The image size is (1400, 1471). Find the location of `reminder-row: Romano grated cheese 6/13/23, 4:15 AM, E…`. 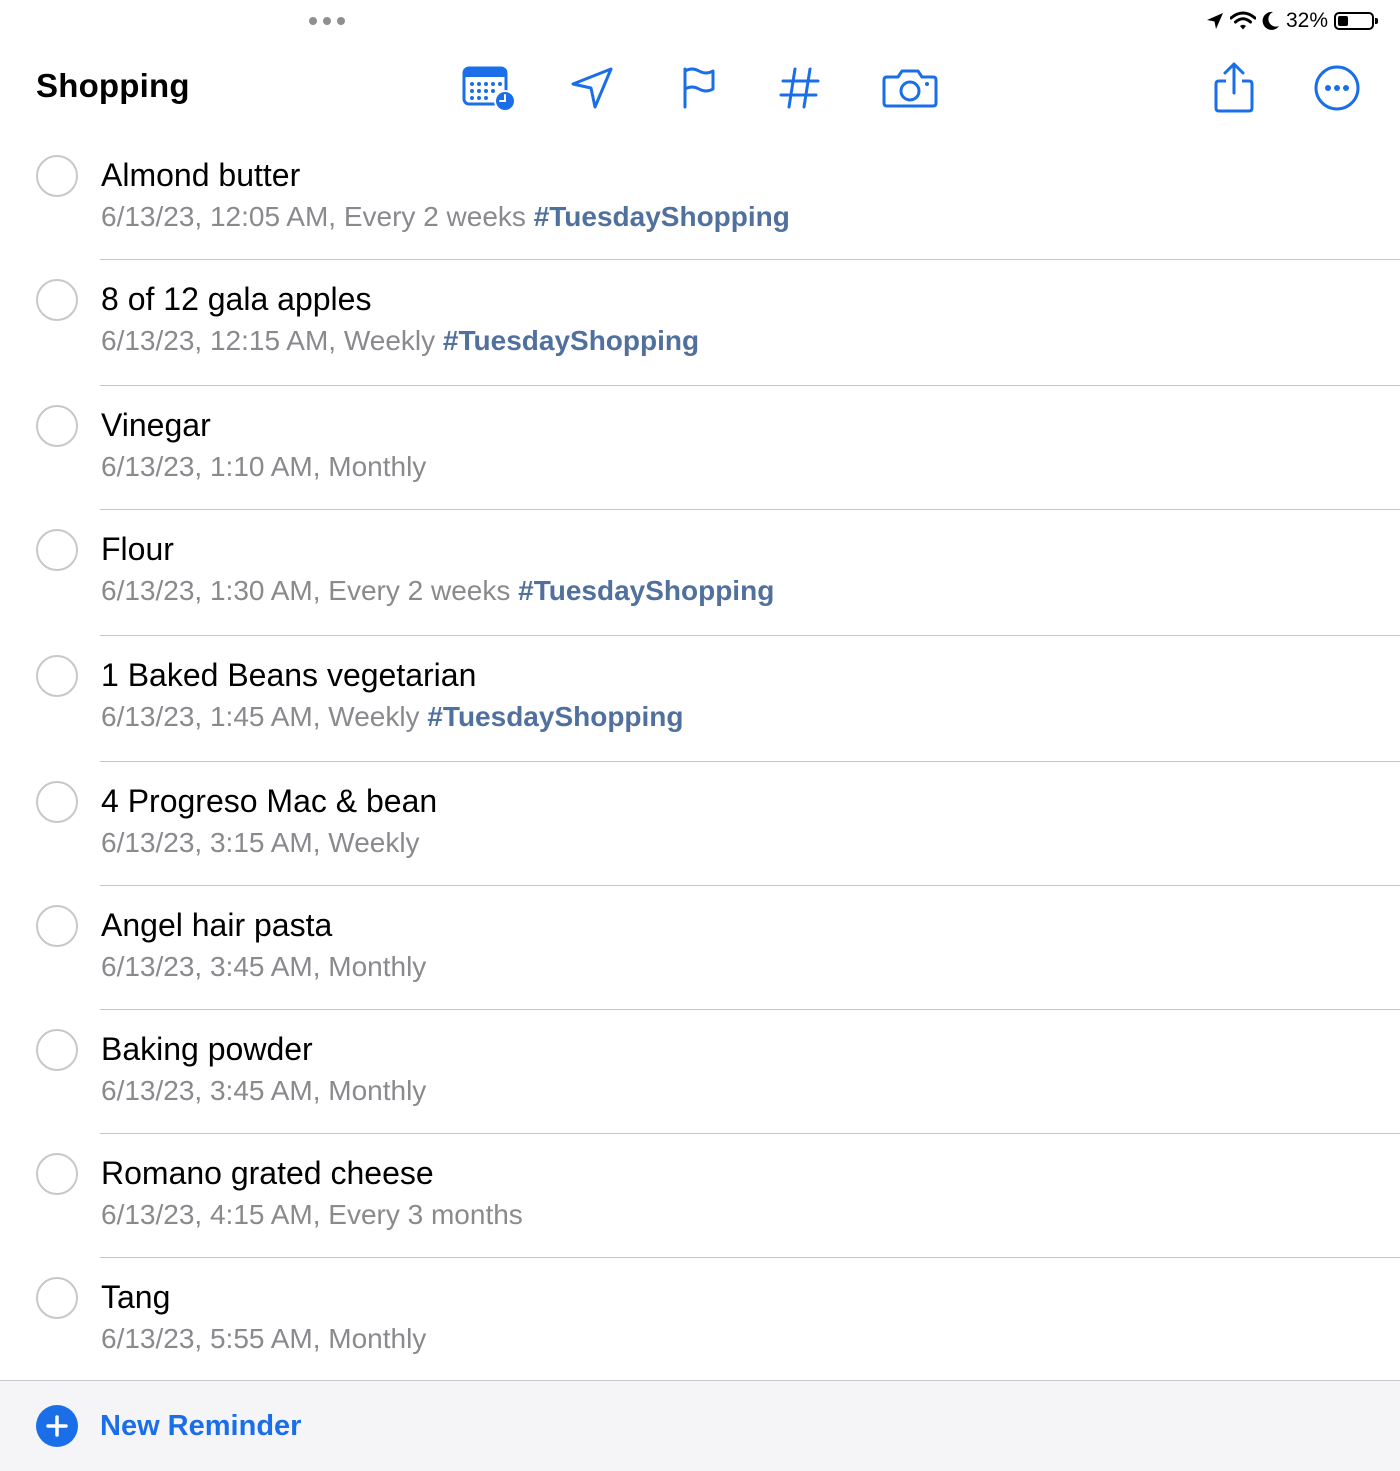

reminder-row: Romano grated cheese 6/13/23, 4:15 AM, E… is located at coordinates (700, 1196).